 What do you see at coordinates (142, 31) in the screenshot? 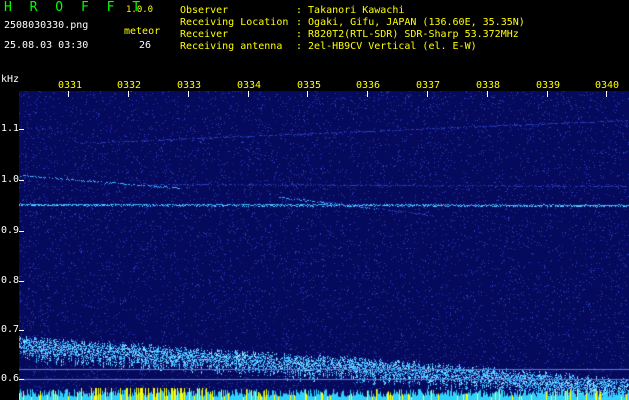
I see `meteor-label: meteor` at bounding box center [142, 31].